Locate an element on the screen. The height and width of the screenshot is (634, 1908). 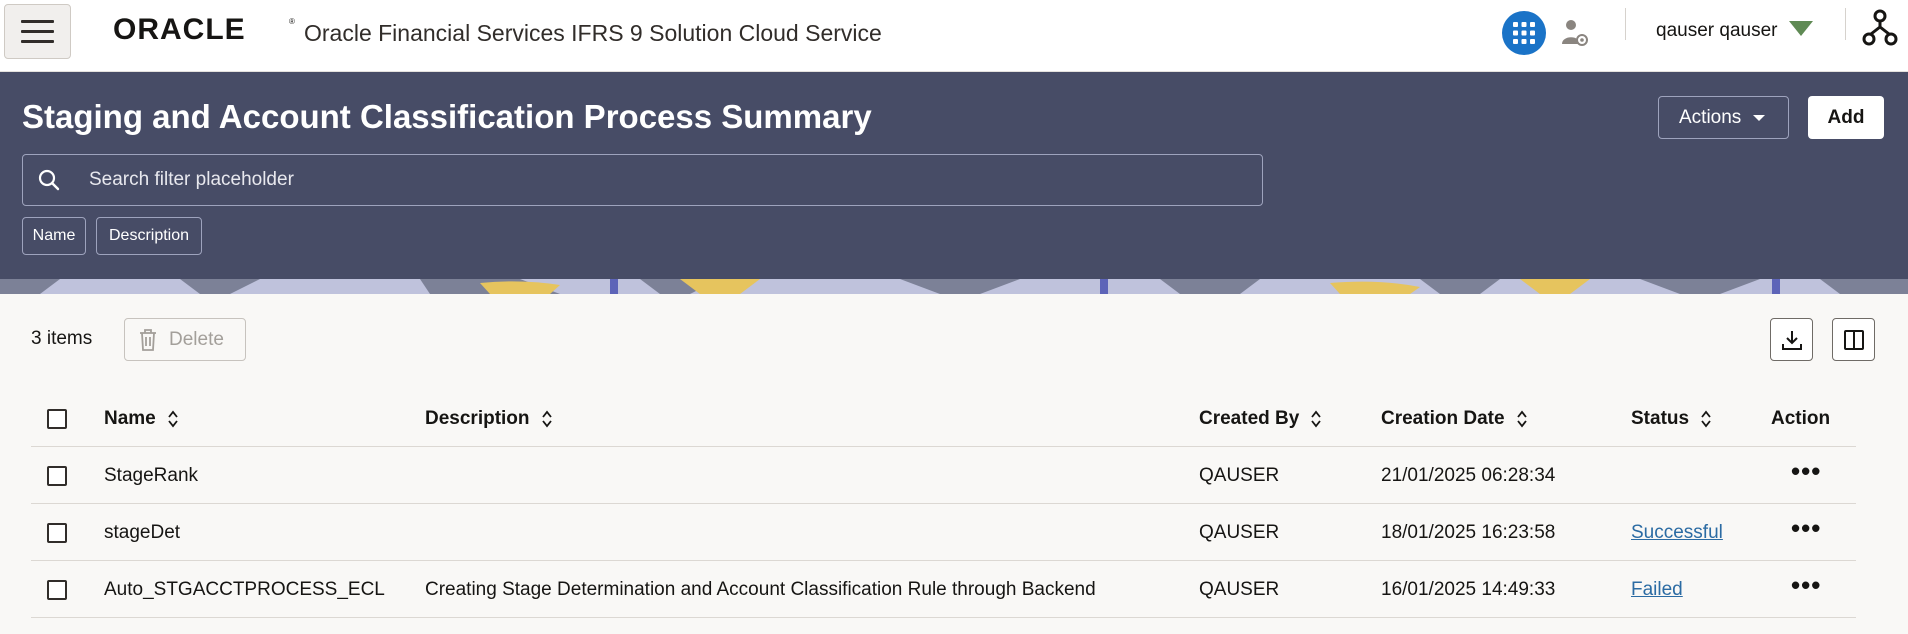
menu-hamburger-button is located at coordinates (37, 31).